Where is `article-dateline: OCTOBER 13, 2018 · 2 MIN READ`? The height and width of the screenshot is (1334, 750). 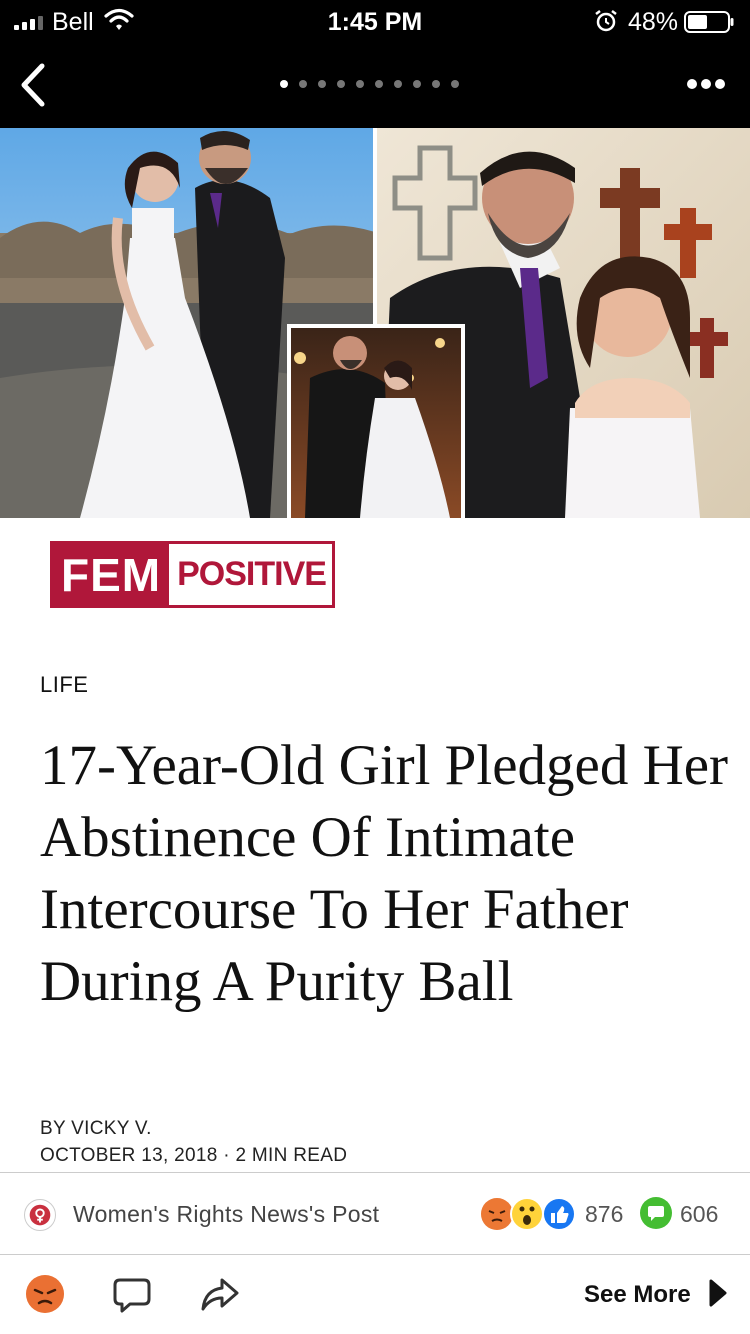
article-dateline: OCTOBER 13, 2018 · 2 MIN READ is located at coordinates (193, 1156).